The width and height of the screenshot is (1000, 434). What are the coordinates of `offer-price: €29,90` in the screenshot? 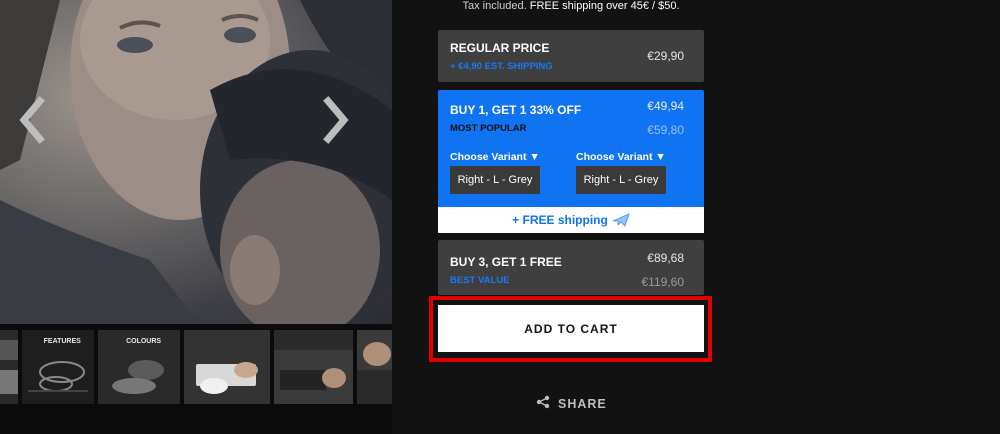 It's located at (665, 56).